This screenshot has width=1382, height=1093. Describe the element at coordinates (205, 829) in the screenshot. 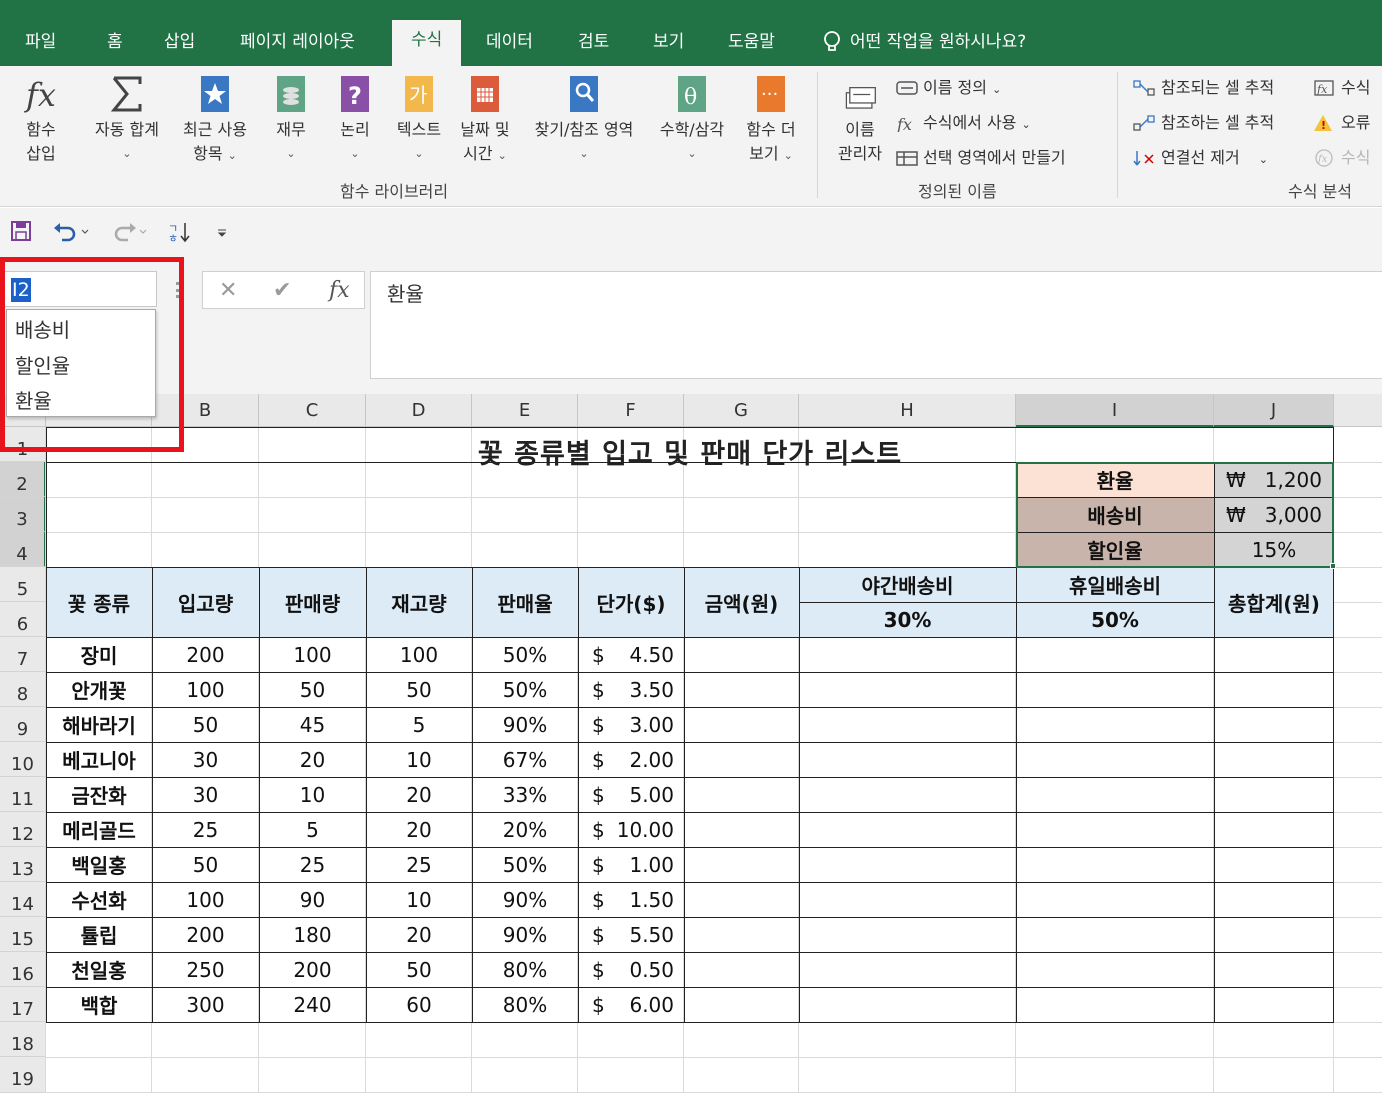

I see `in-qty: 25` at that location.